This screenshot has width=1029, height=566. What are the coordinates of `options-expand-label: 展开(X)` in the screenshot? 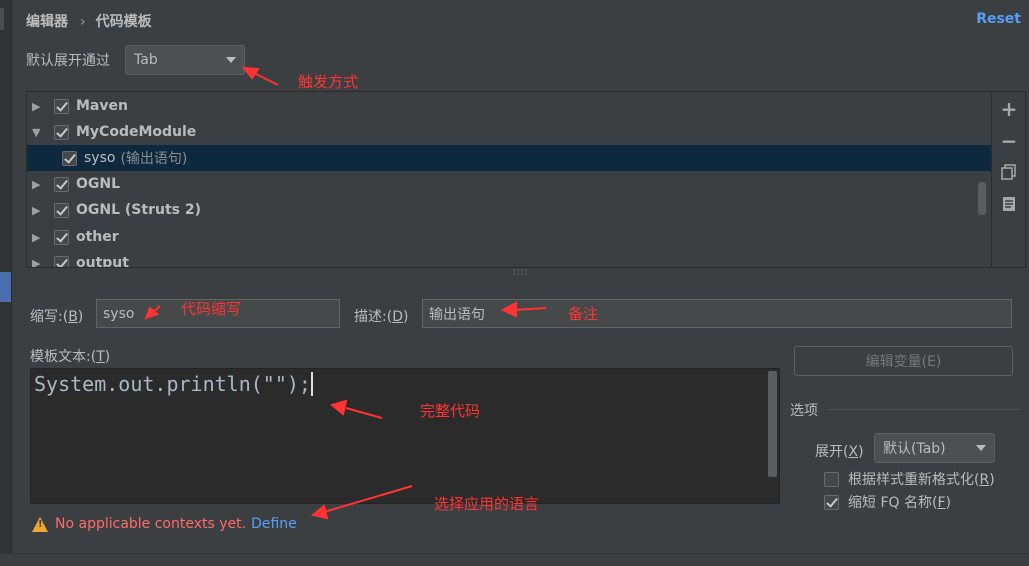 It's located at (839, 452).